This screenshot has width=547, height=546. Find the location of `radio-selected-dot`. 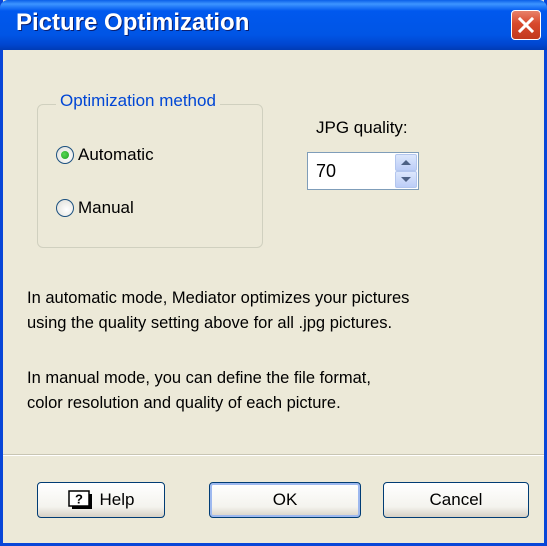

radio-selected-dot is located at coordinates (65, 155).